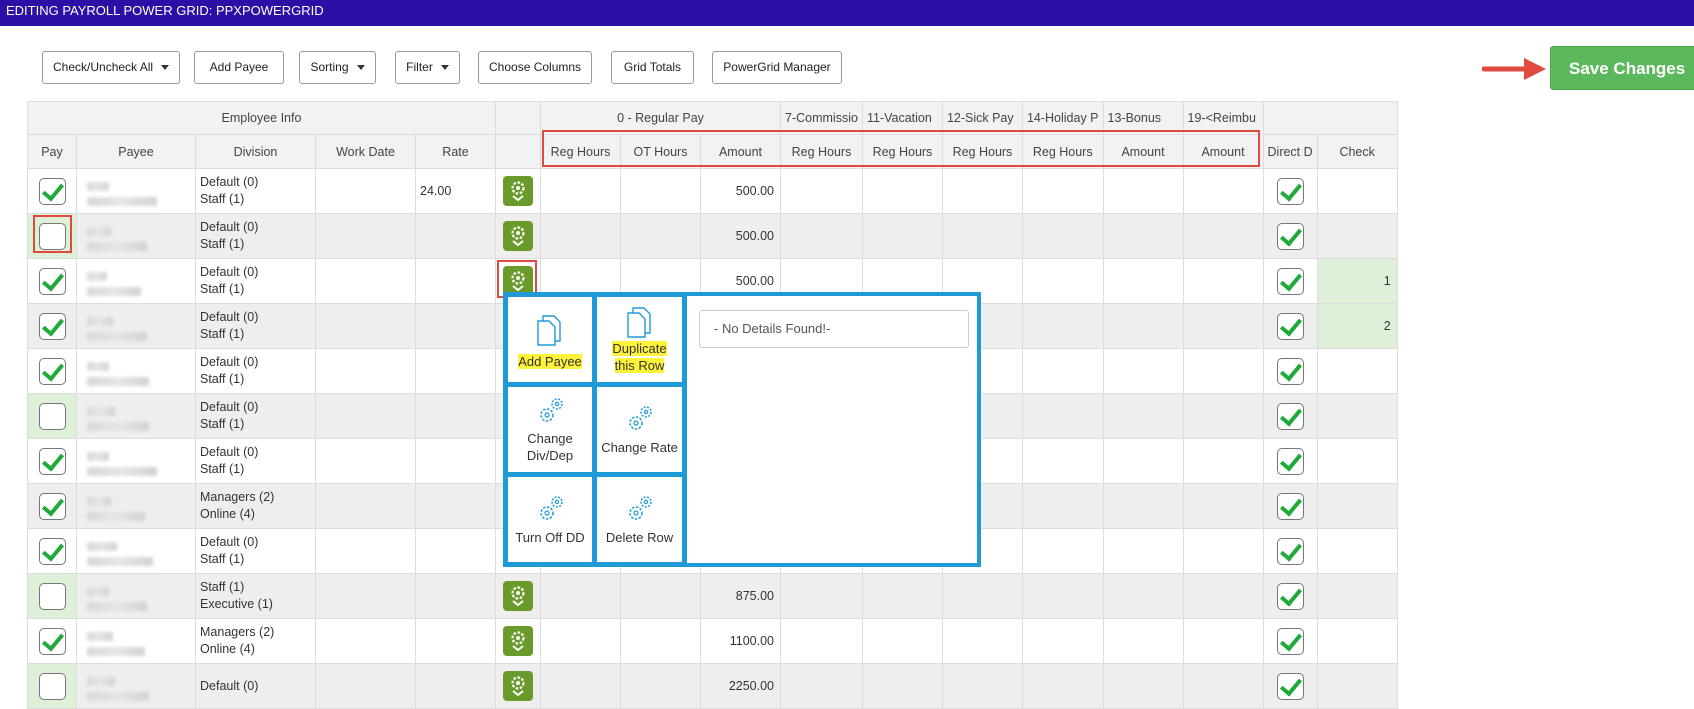 The image size is (1694, 709). Describe the element at coordinates (740, 686) in the screenshot. I see `amount-cell: 2250.00` at that location.